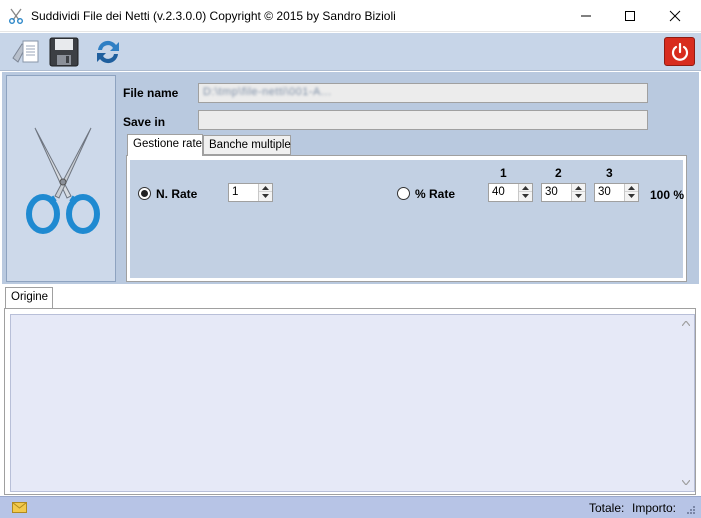 The width and height of the screenshot is (701, 518). Describe the element at coordinates (144, 122) in the screenshot. I see `save-in-label: Save in` at that location.